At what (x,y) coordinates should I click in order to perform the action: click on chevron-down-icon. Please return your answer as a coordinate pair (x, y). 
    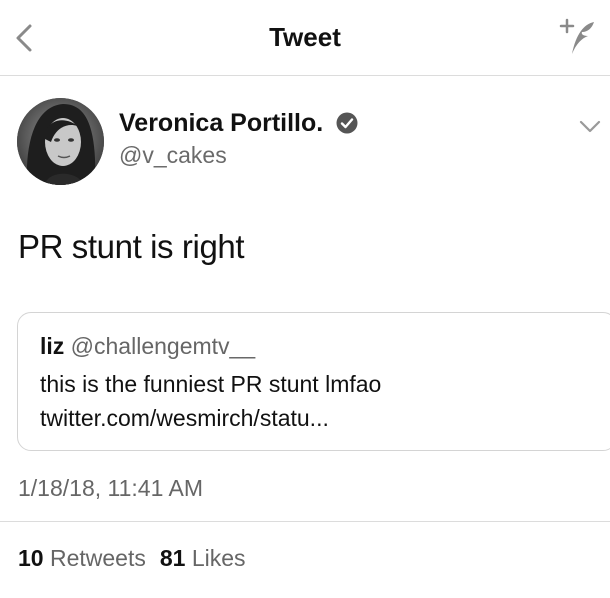
    Looking at the image, I should click on (590, 126).